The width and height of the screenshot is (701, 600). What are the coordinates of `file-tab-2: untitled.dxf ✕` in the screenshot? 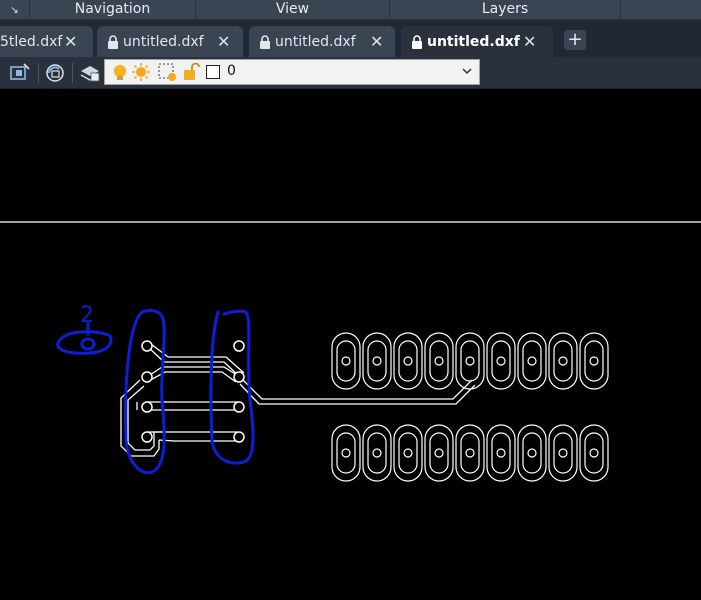 It's located at (170, 41).